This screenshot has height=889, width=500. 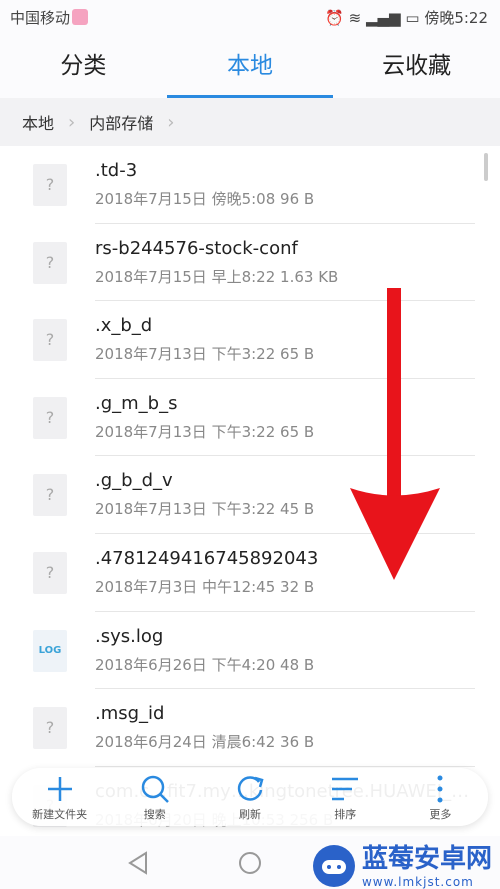 I want to click on breadcrumb: 本地 › 内部存储 ›, so click(x=250, y=122).